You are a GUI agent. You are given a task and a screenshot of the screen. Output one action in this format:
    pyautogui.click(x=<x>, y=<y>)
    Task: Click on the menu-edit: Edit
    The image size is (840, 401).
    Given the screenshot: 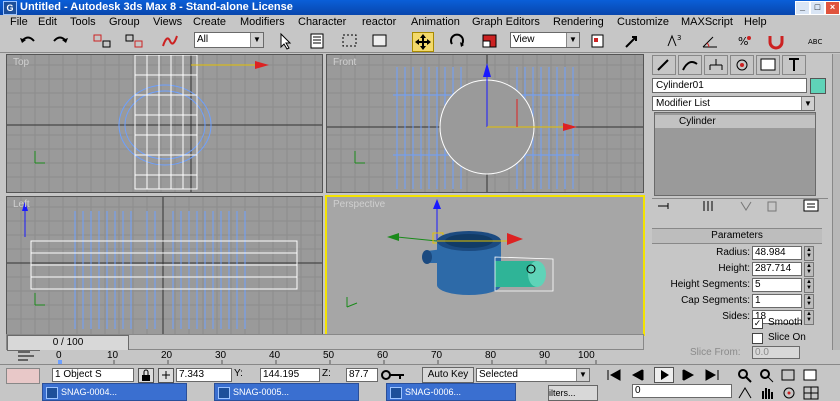 What is the action you would take?
    pyautogui.click(x=47, y=22)
    